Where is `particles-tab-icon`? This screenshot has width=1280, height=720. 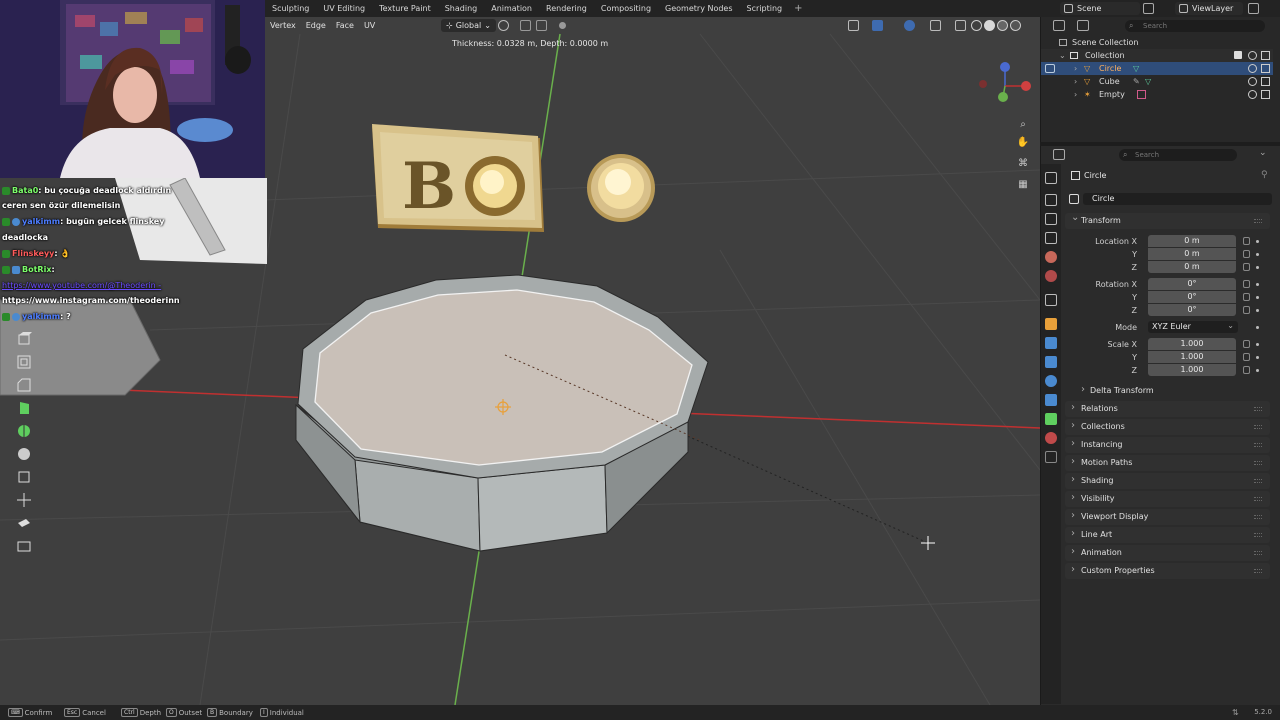 particles-tab-icon is located at coordinates (1051, 362).